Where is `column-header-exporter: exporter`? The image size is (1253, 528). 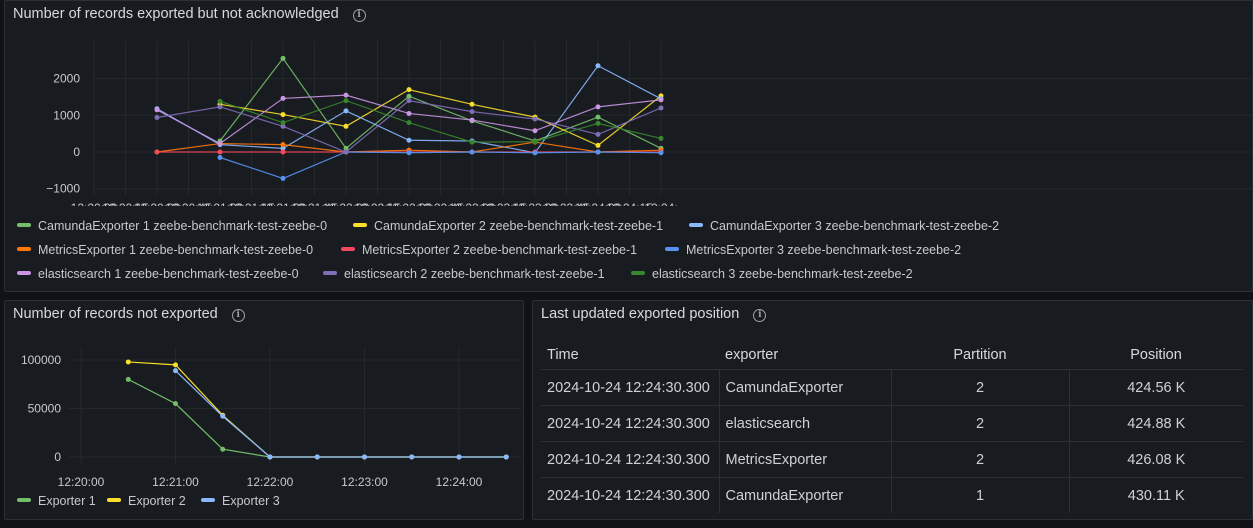 column-header-exporter: exporter is located at coordinates (805, 355).